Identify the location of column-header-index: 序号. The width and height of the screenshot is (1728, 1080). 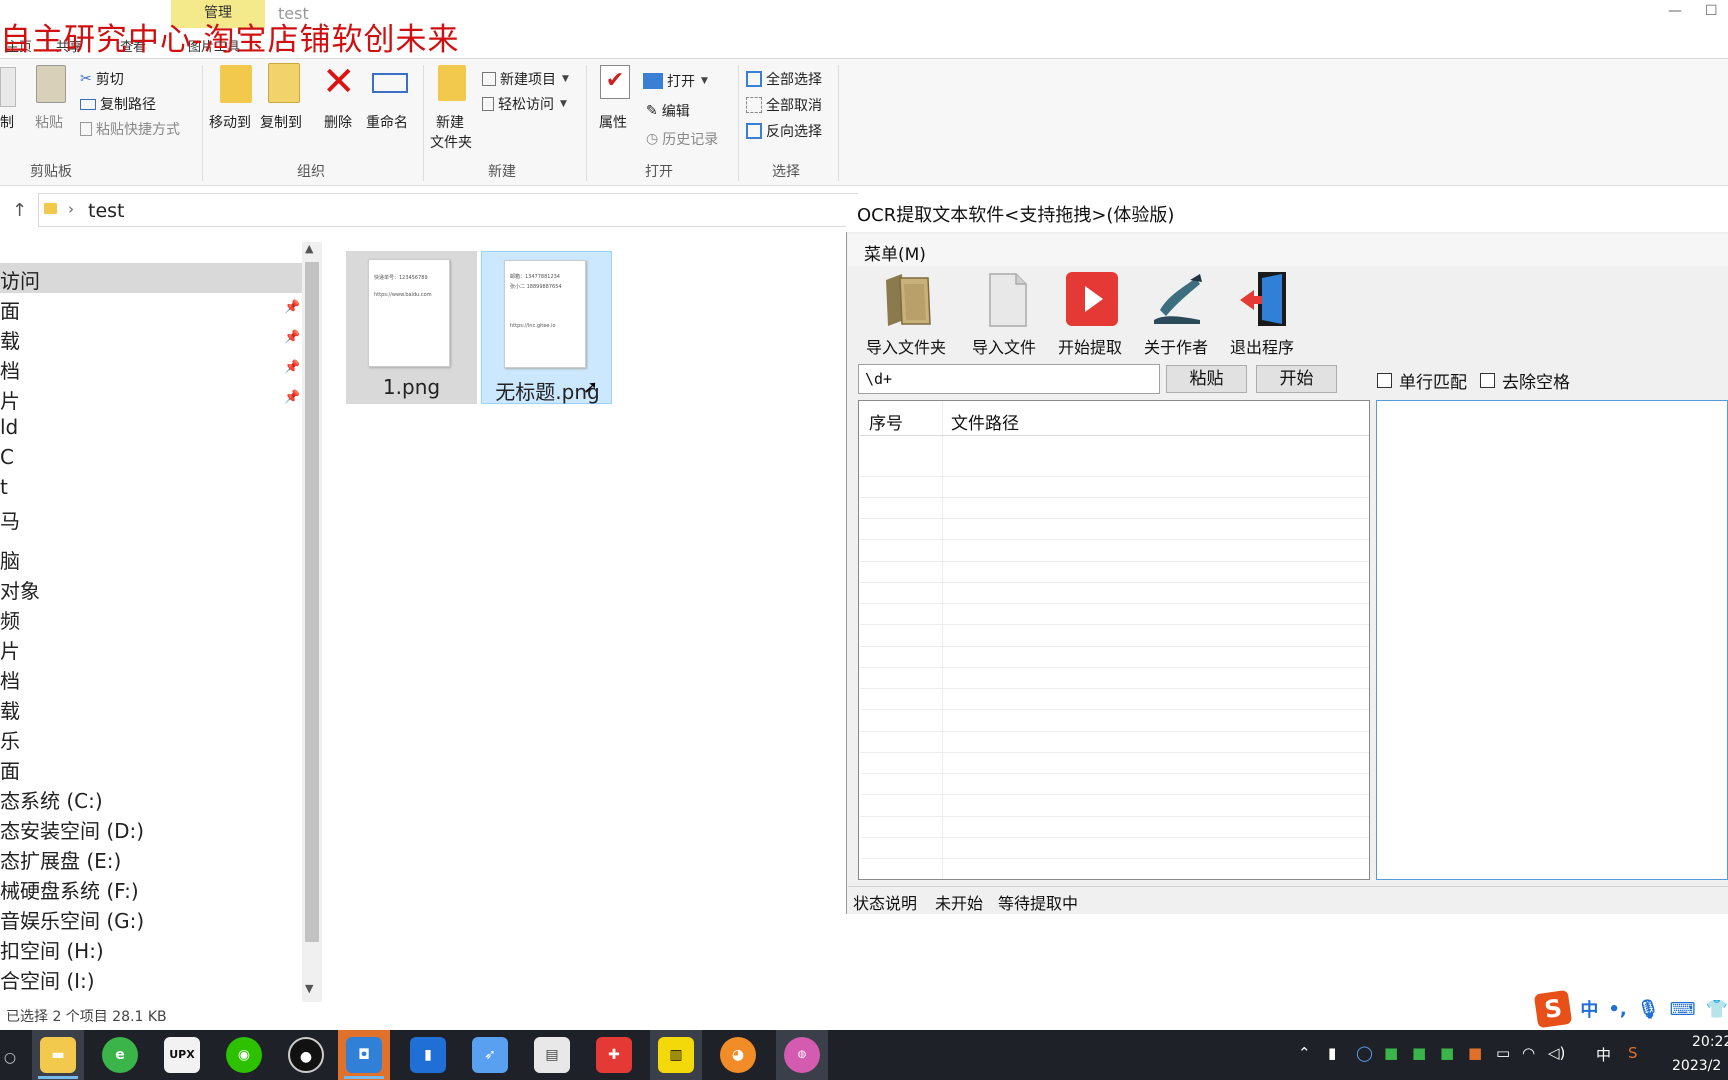
(886, 421).